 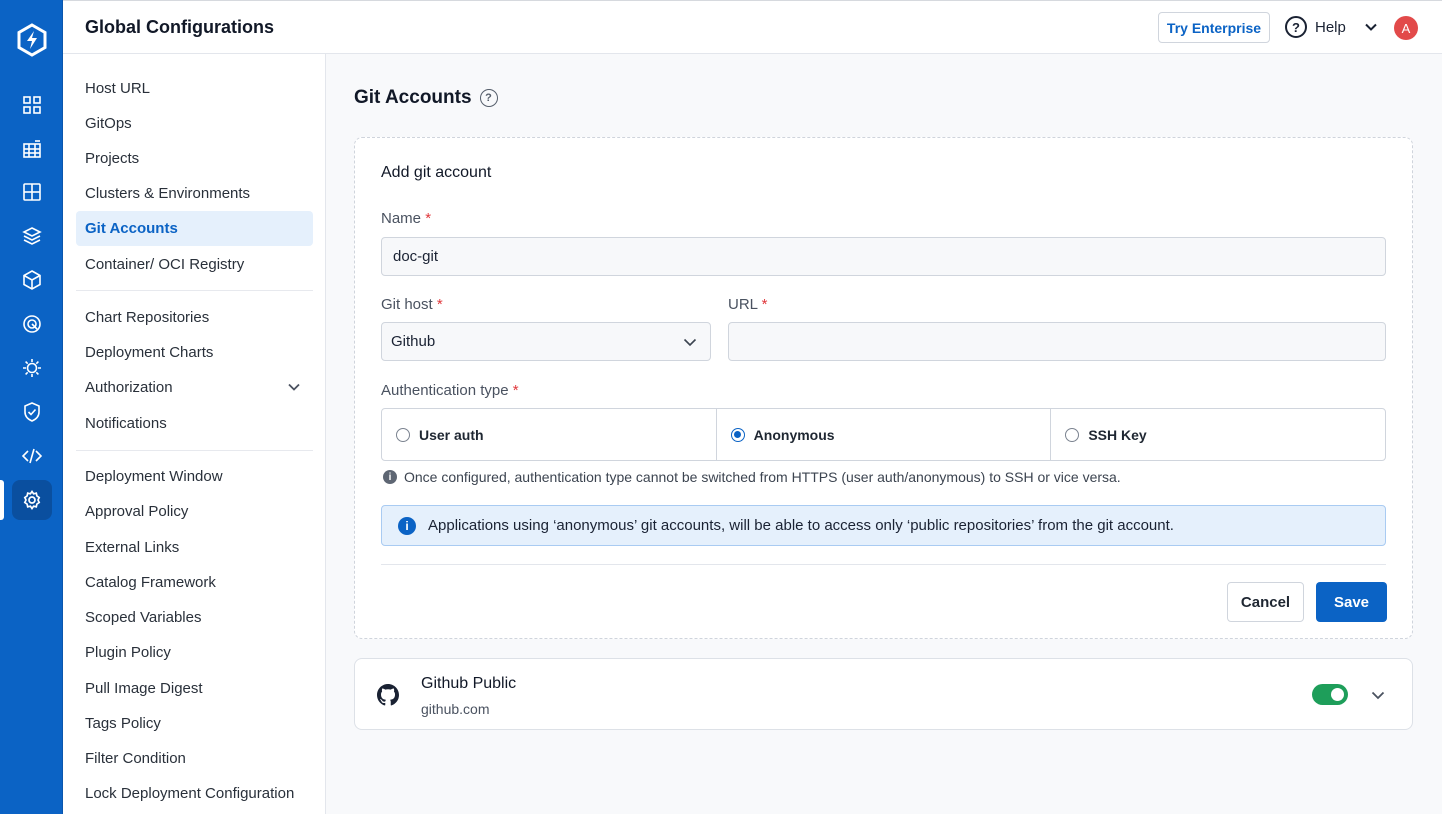 I want to click on git-host-value: Github, so click(x=413, y=341).